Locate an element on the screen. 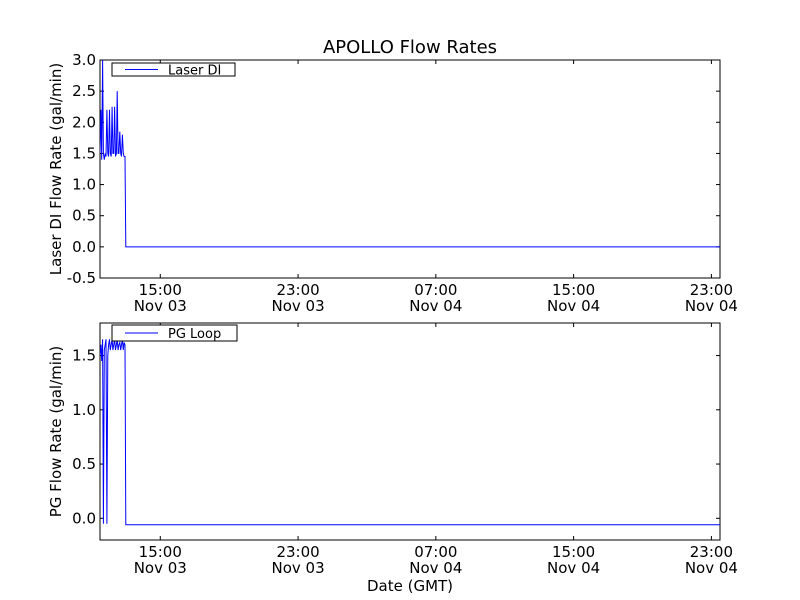 The height and width of the screenshot is (600, 800). y-axis-label: Laser DI Flow Rate (gal/min) is located at coordinates (56, 169).